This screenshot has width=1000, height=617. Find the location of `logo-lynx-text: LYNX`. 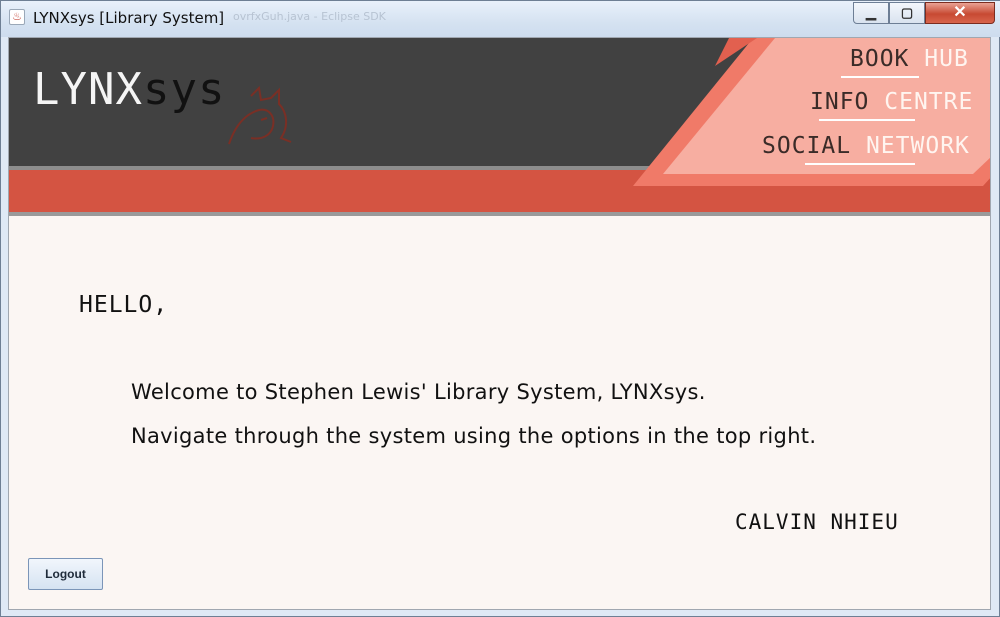

logo-lynx-text: LYNX is located at coordinates (88, 89).